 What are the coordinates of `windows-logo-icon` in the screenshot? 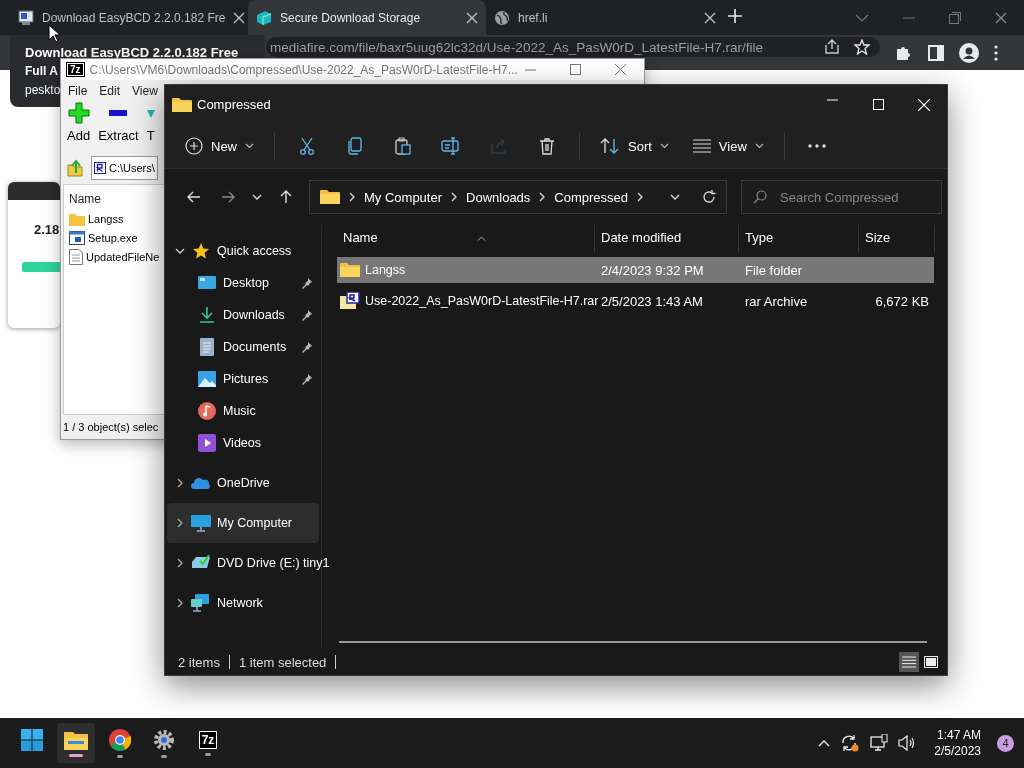 It's located at (32, 739).